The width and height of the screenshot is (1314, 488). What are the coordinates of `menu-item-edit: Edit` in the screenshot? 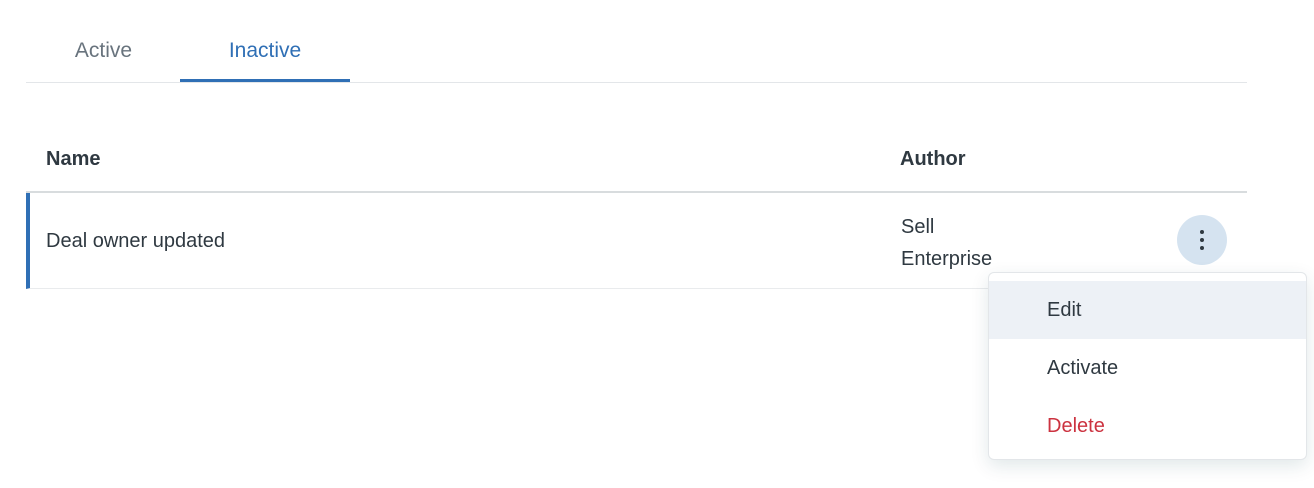 It's located at (1147, 310).